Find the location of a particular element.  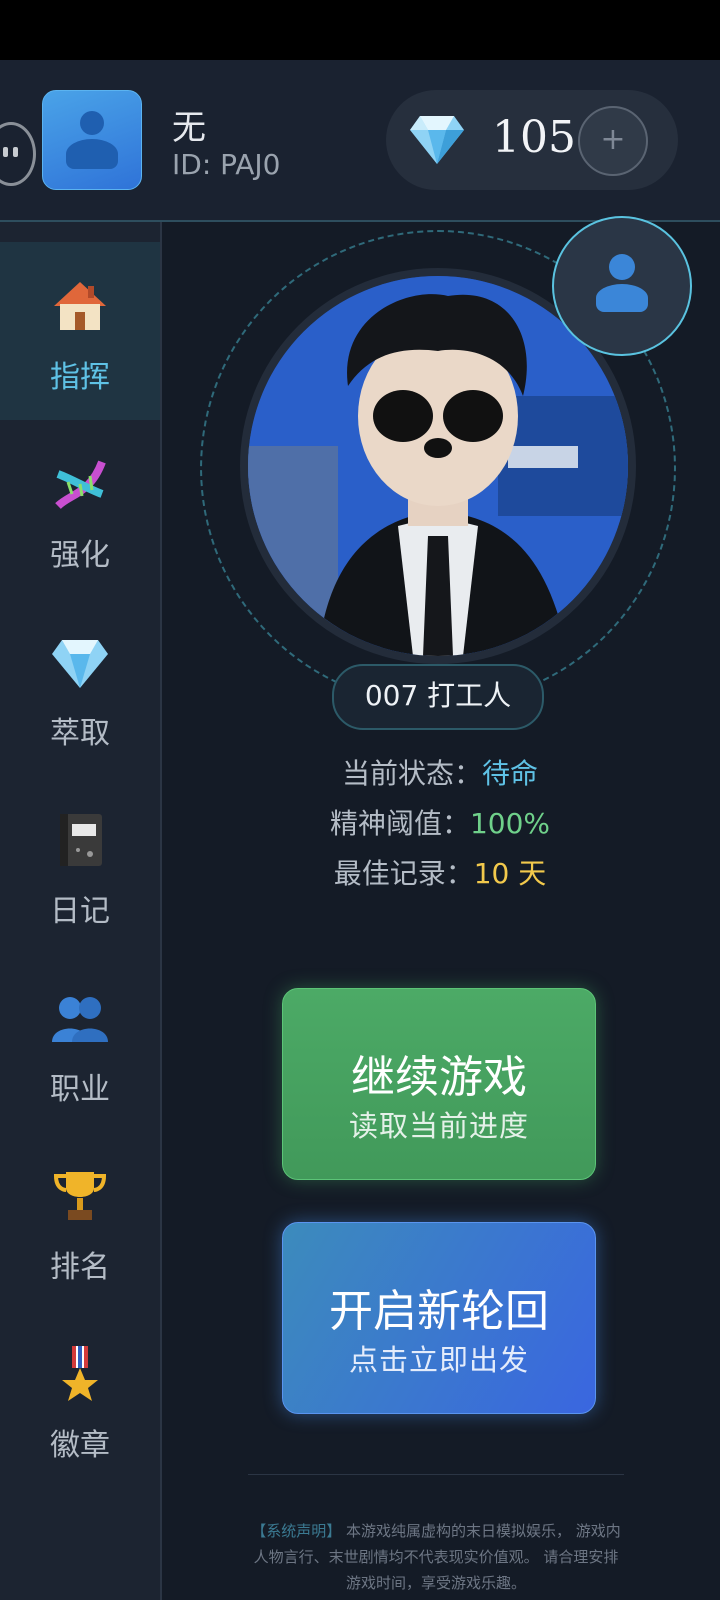

divider is located at coordinates (436, 1474).